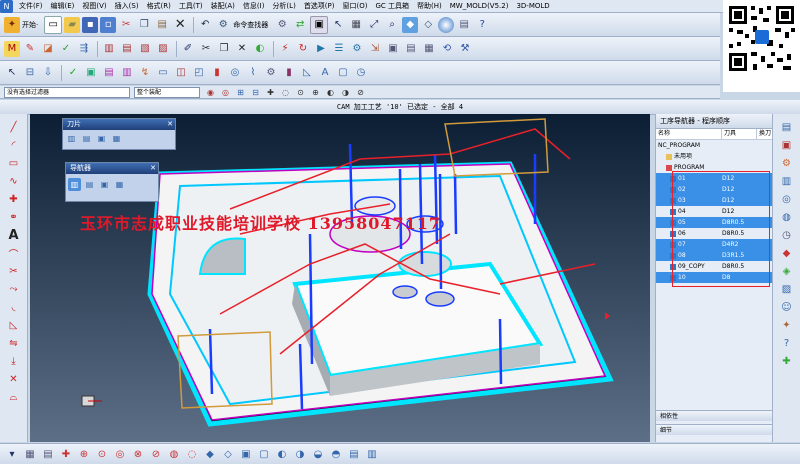  What do you see at coordinates (217, 73) in the screenshot?
I see `bar-chart-icon: ▮` at bounding box center [217, 73].